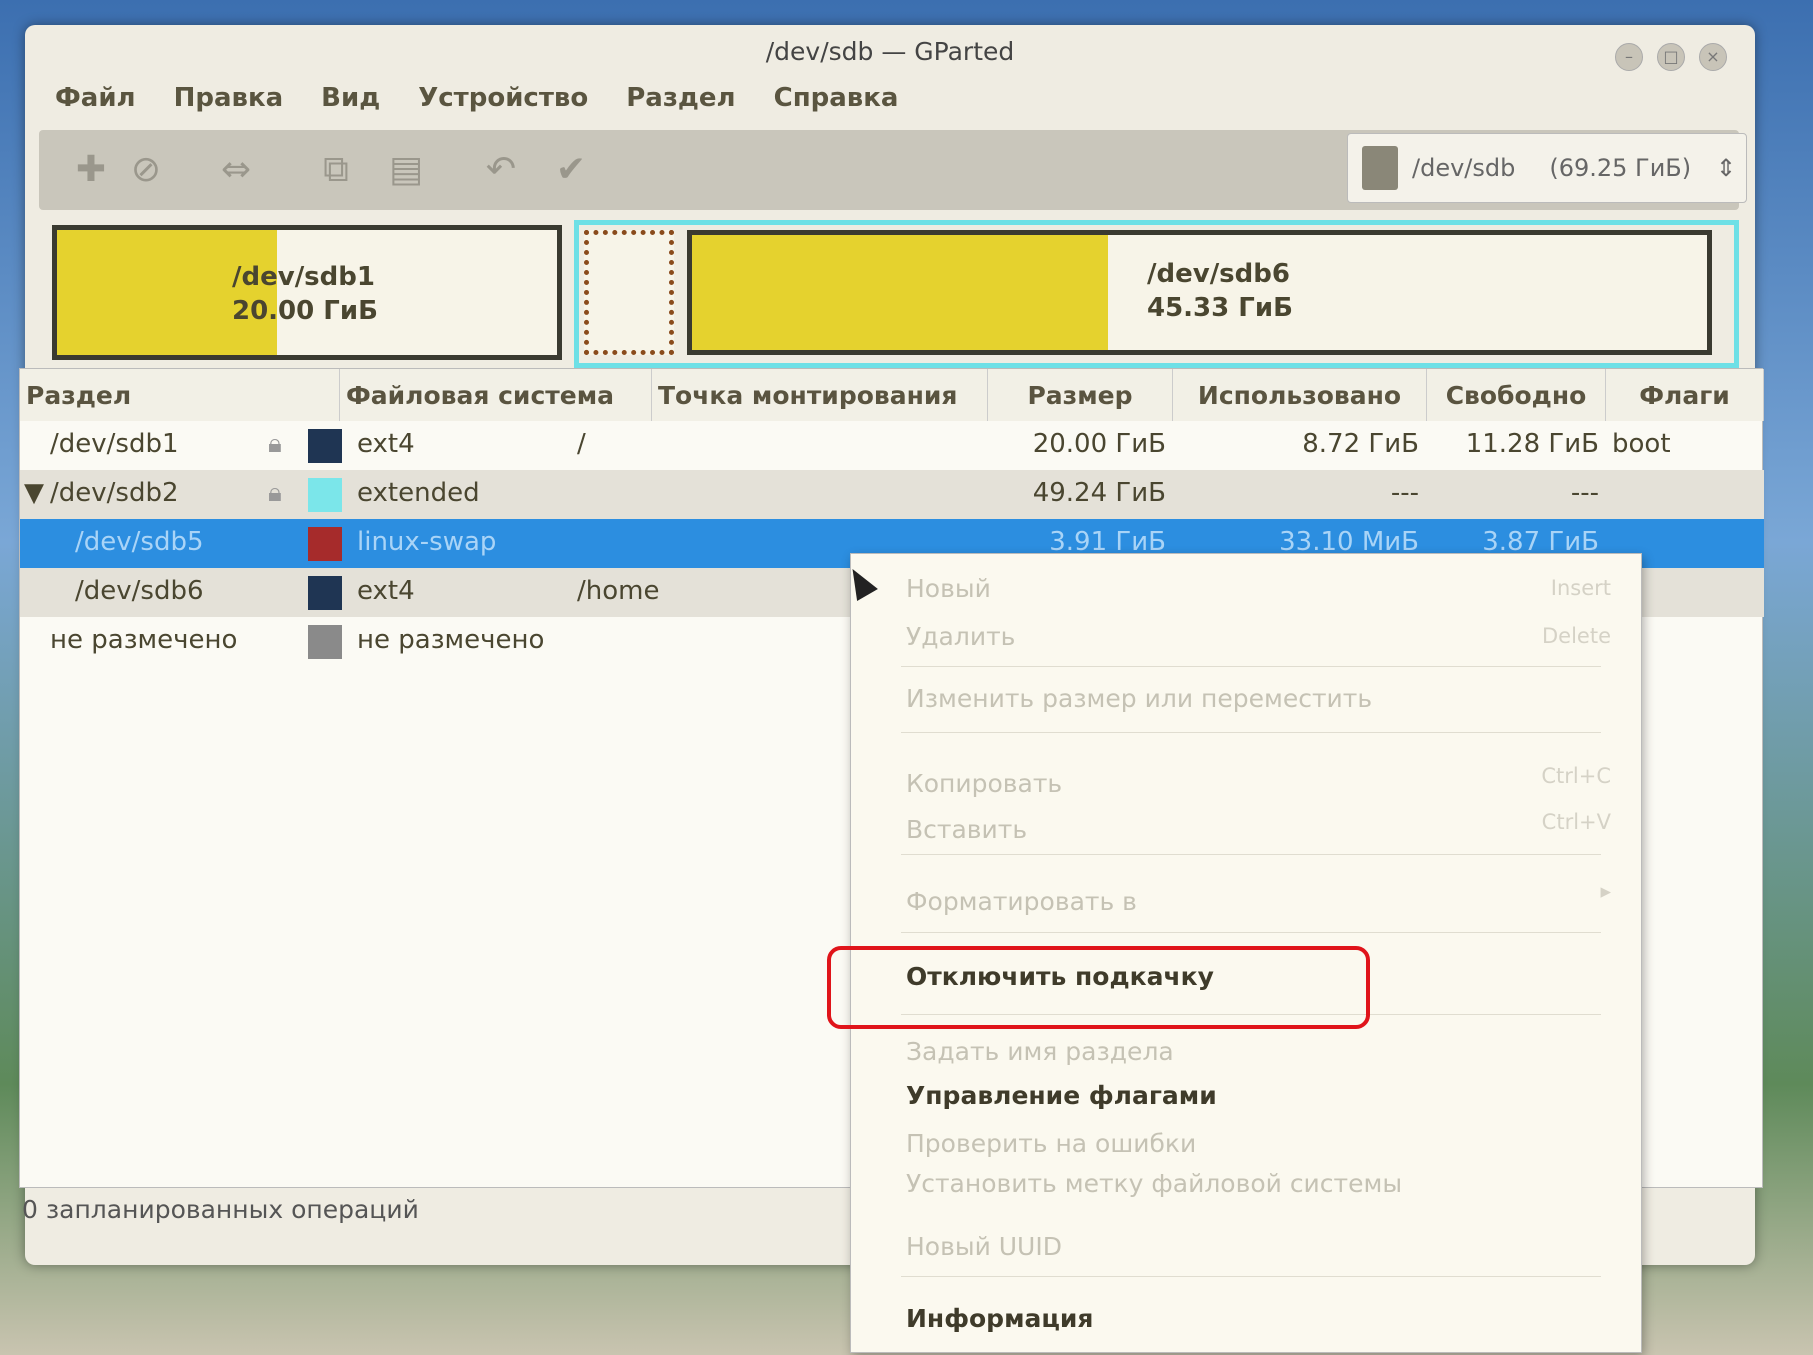  Describe the element at coordinates (1404, 493) in the screenshot. I see `used: ---` at that location.